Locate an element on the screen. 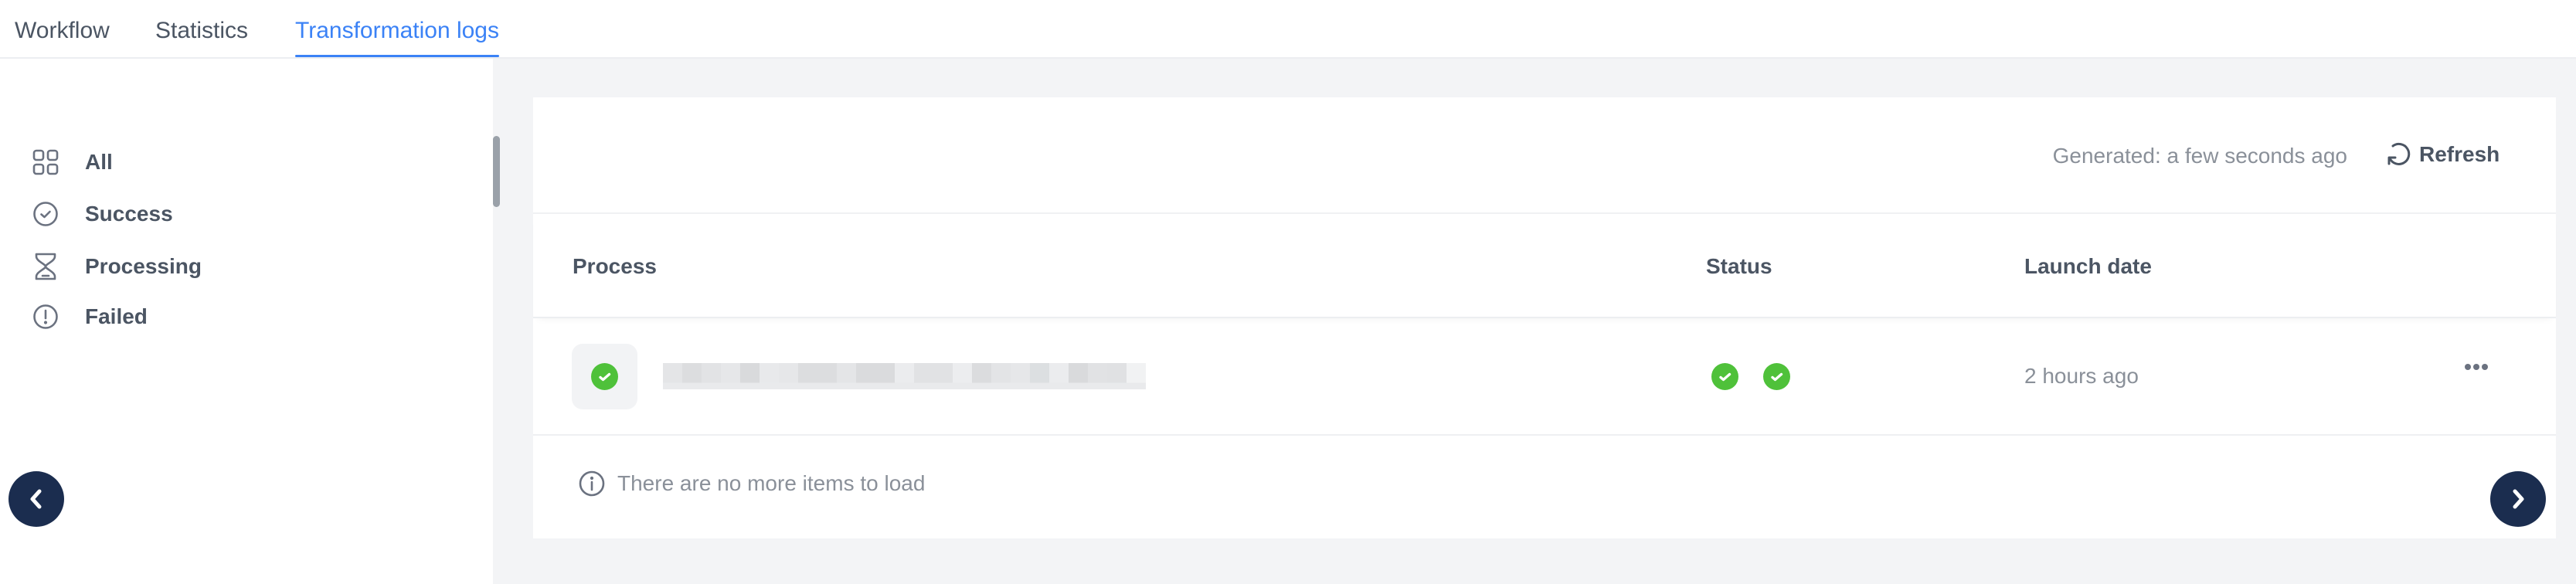 The width and height of the screenshot is (2576, 584). previous-button is located at coordinates (36, 499).